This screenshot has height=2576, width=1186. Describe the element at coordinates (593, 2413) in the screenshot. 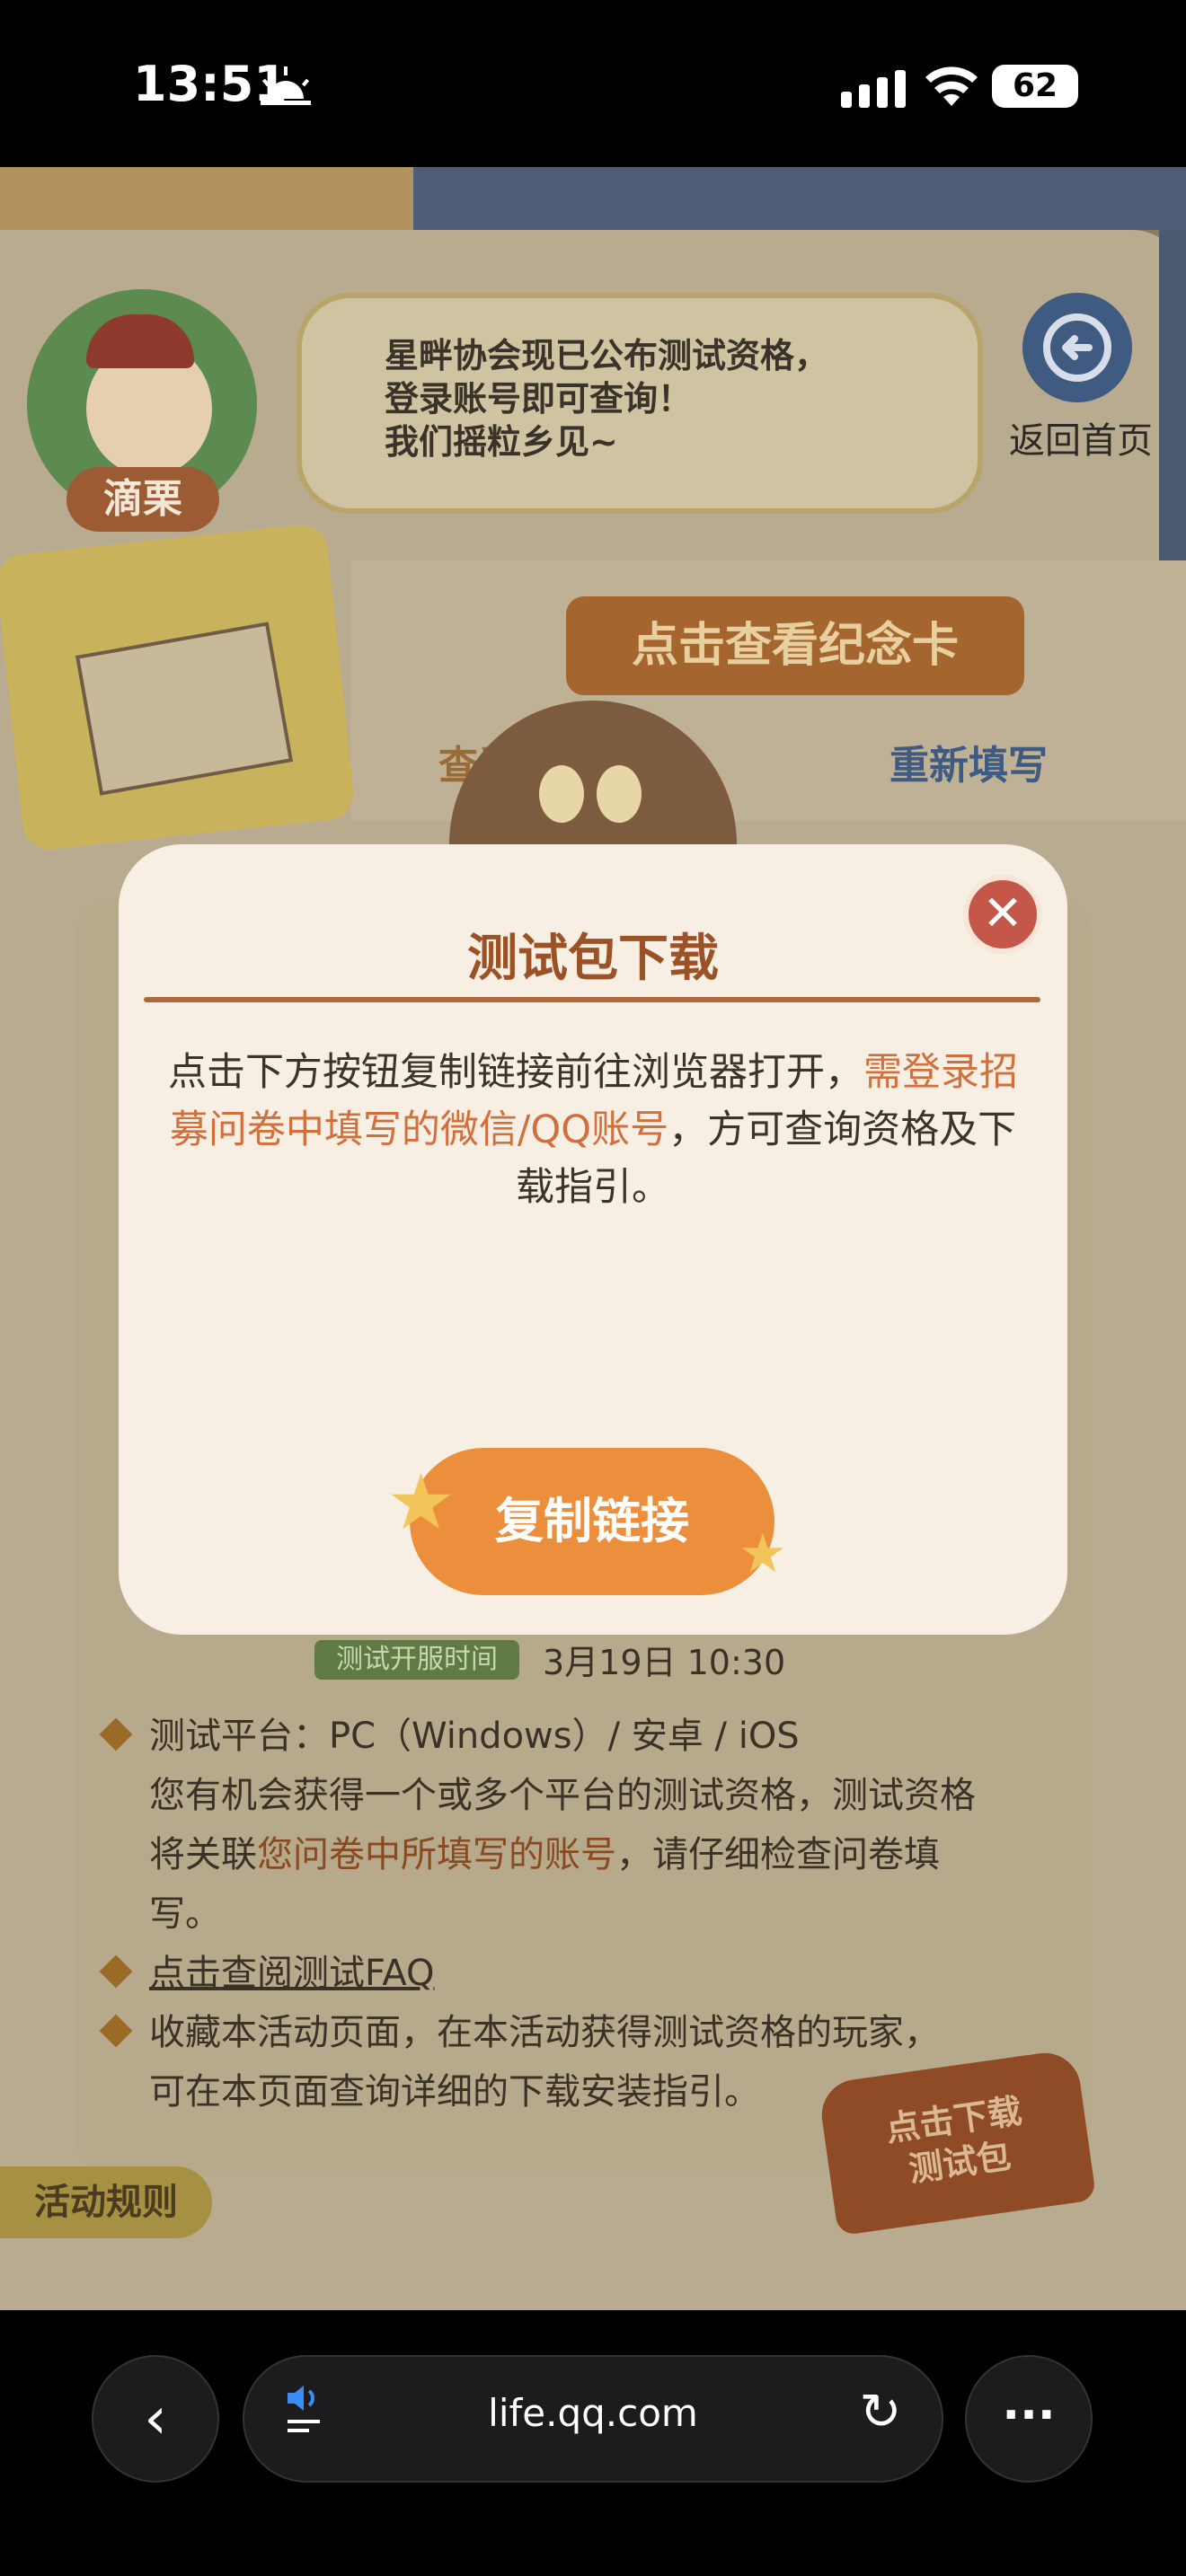

I see `url-text: life.qq.com` at that location.